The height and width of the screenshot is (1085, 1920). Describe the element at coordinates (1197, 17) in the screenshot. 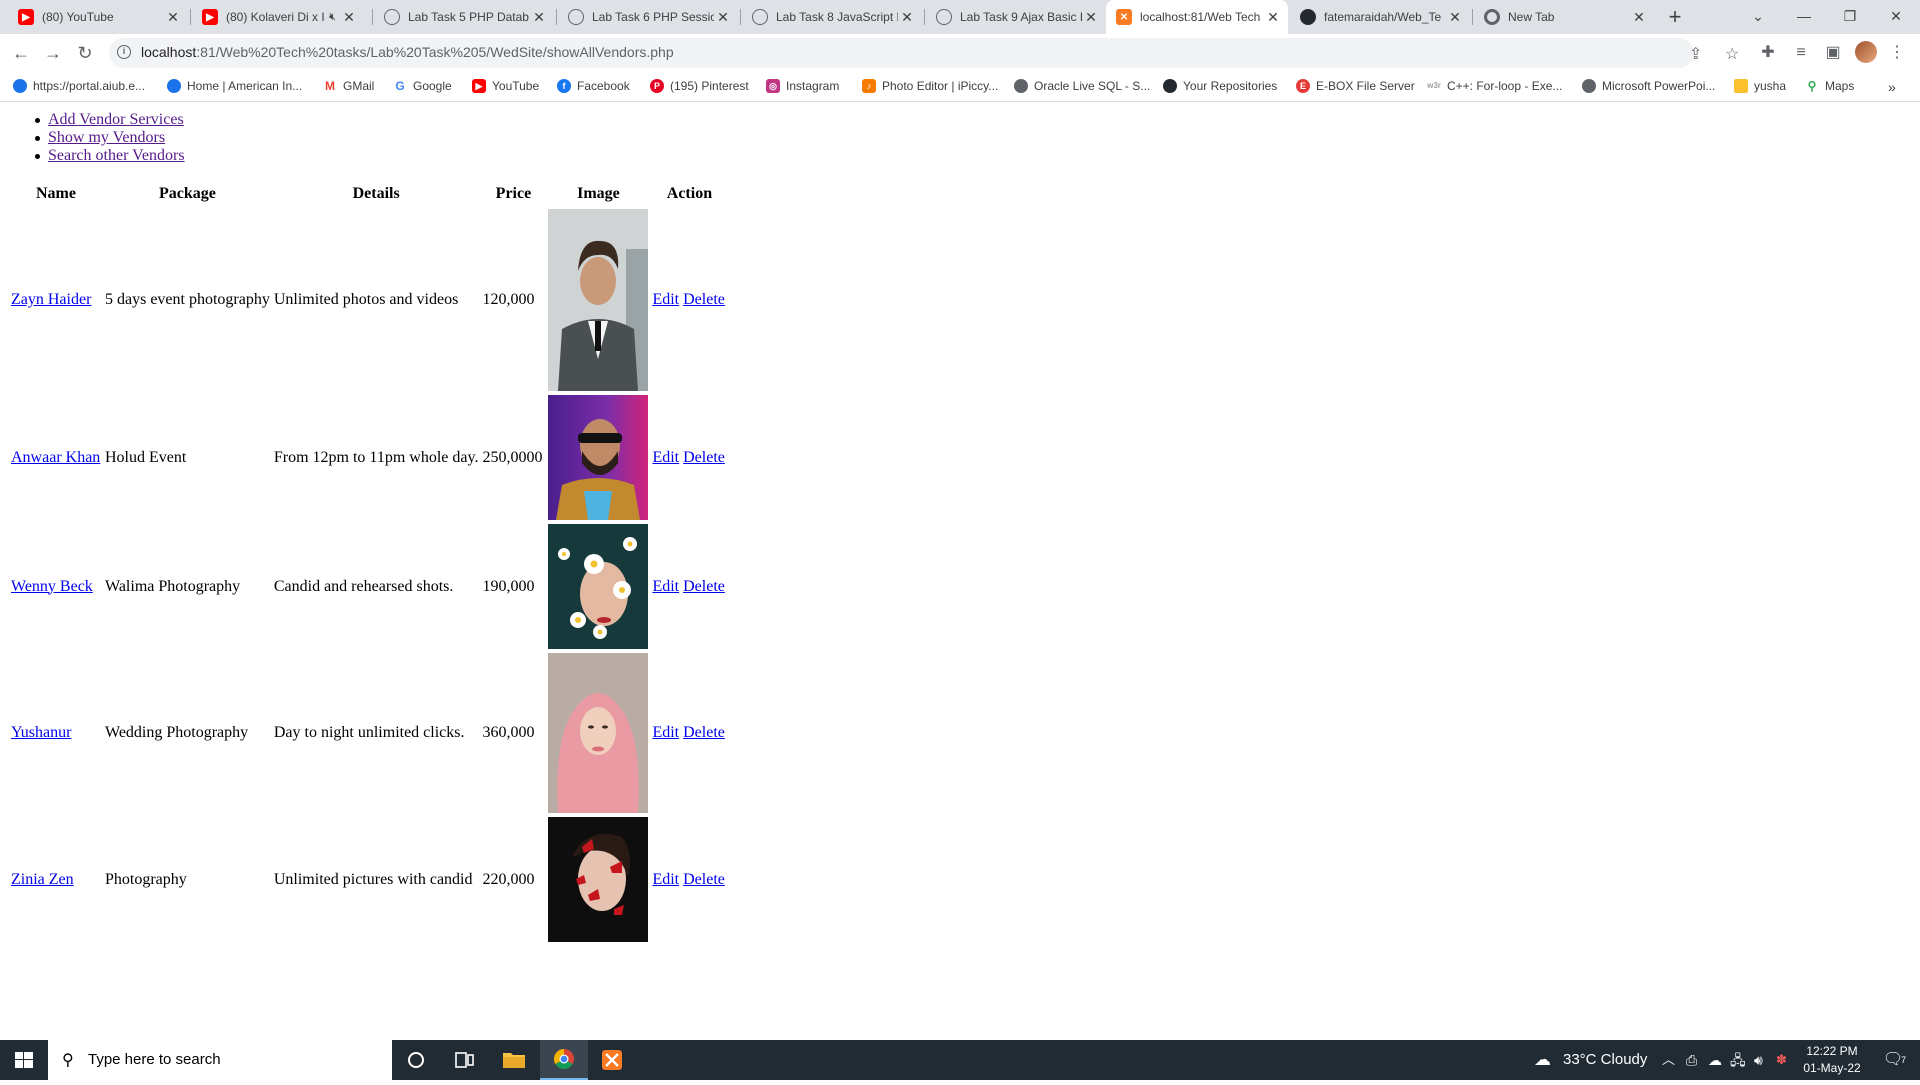

I see `tab-localhost-active: ✕ localhost:81/Web Tech ✕` at that location.